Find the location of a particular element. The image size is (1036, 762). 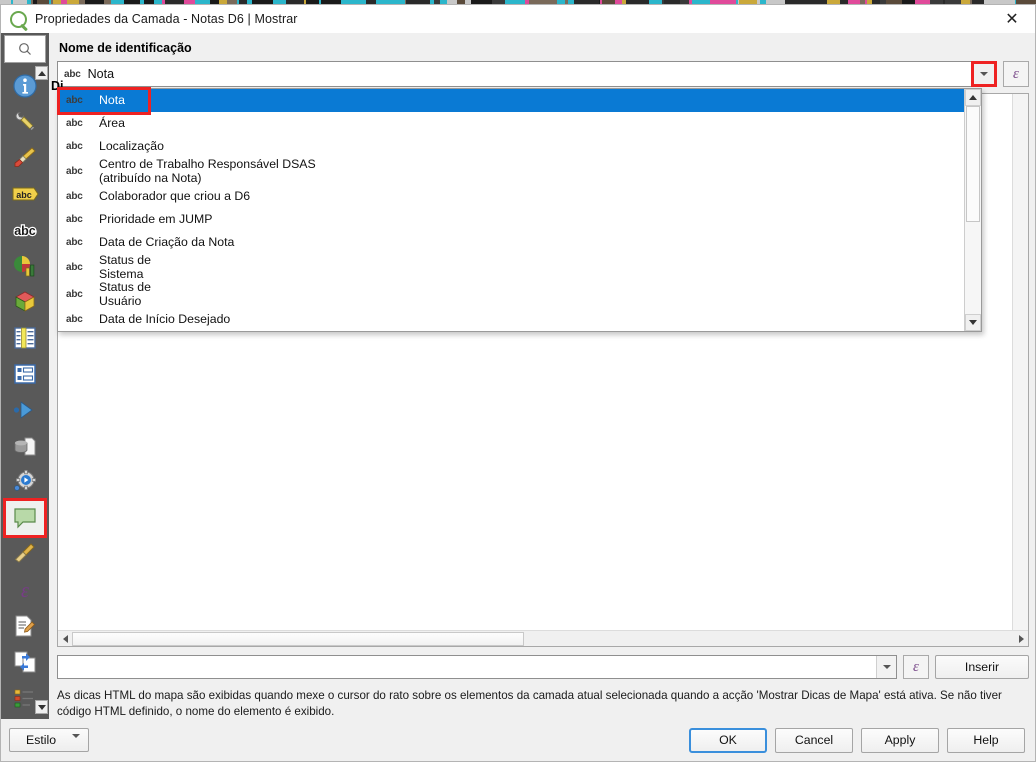

qgis-logo-icon is located at coordinates (19, 20).